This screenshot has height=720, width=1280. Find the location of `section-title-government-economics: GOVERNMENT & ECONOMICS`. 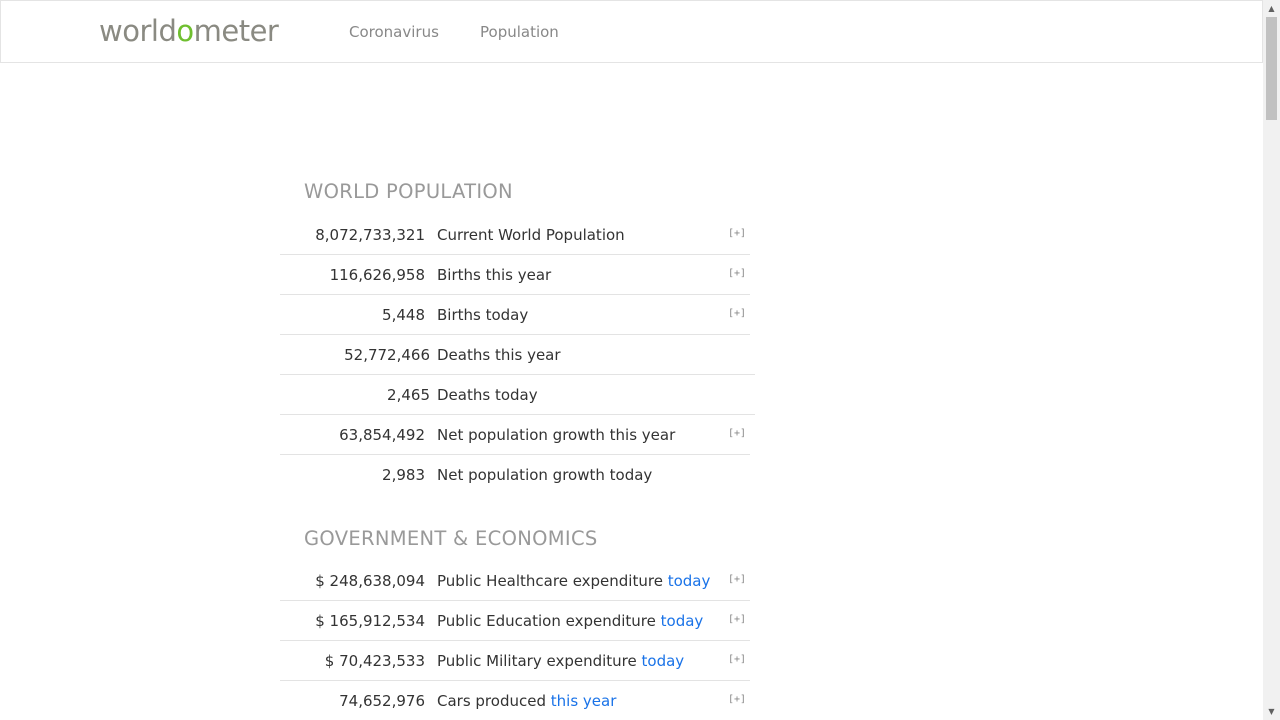

section-title-government-economics: GOVERNMENT & ECONOMICS is located at coordinates (451, 538).